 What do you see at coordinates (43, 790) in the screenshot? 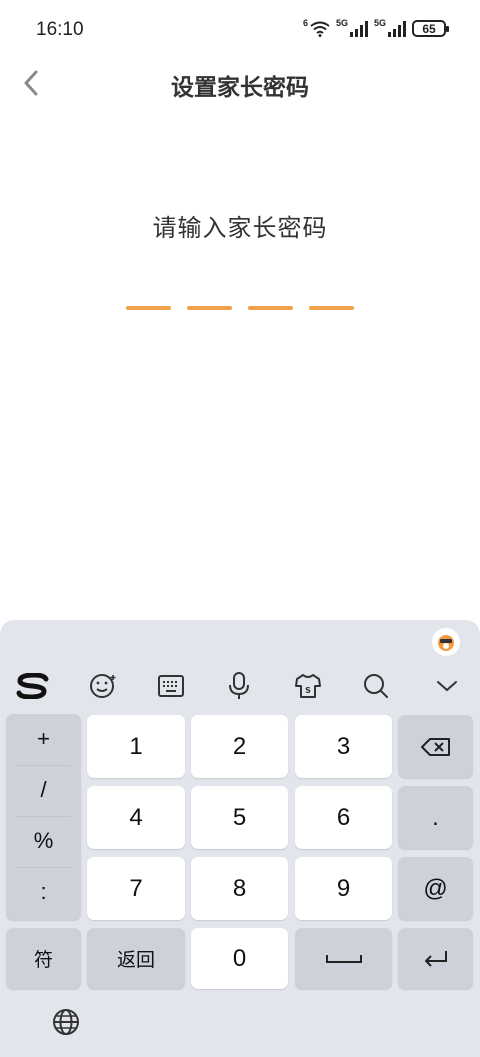
I see `symbol-key-slash: /` at bounding box center [43, 790].